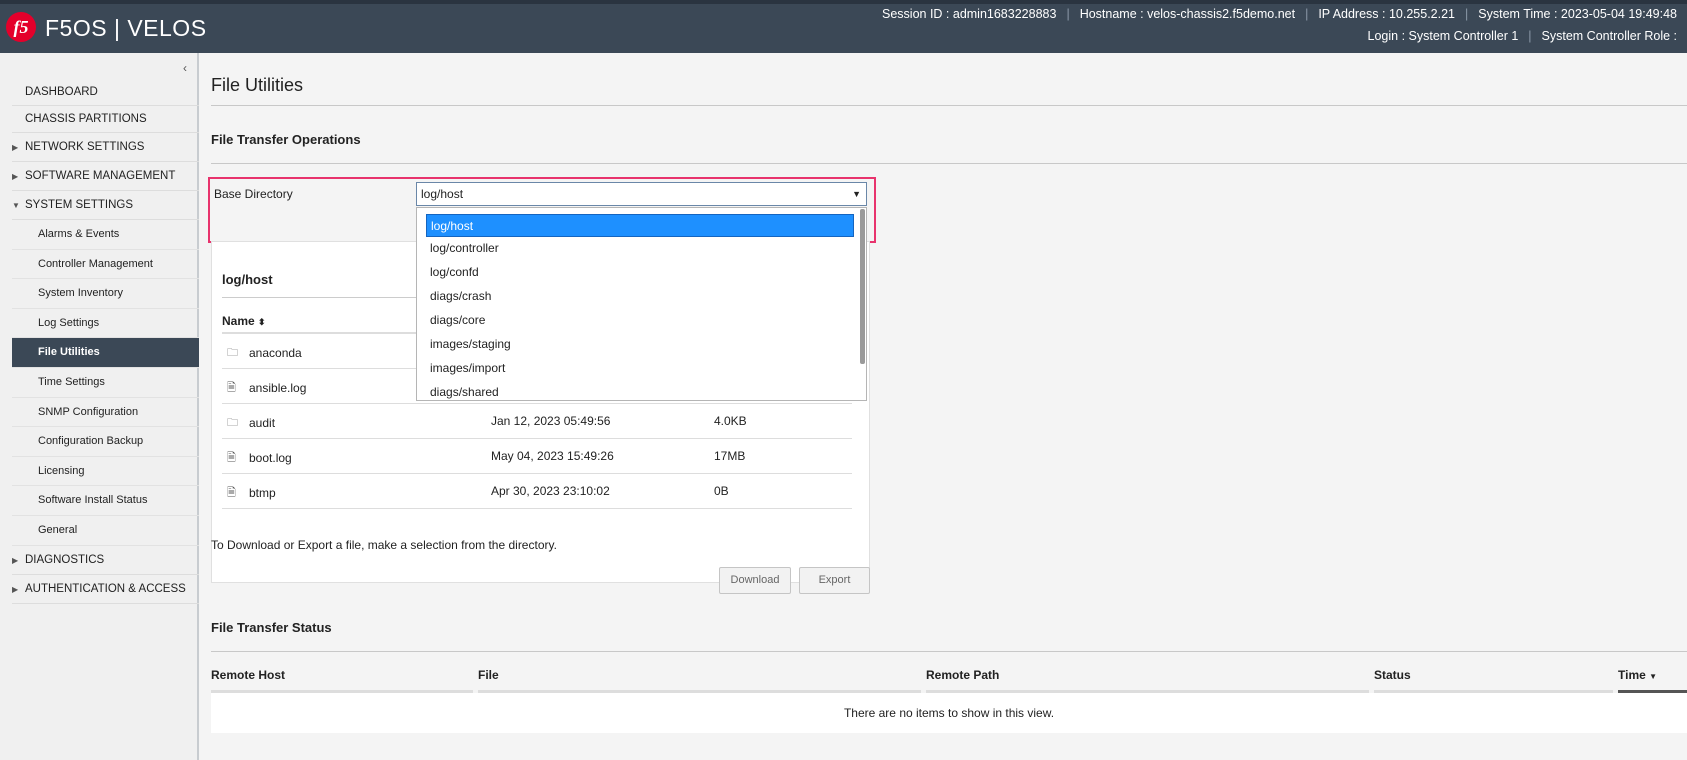 The width and height of the screenshot is (1687, 760). What do you see at coordinates (105, 265) in the screenshot?
I see `sidebar-subitem-controller-management: Controller Management` at bounding box center [105, 265].